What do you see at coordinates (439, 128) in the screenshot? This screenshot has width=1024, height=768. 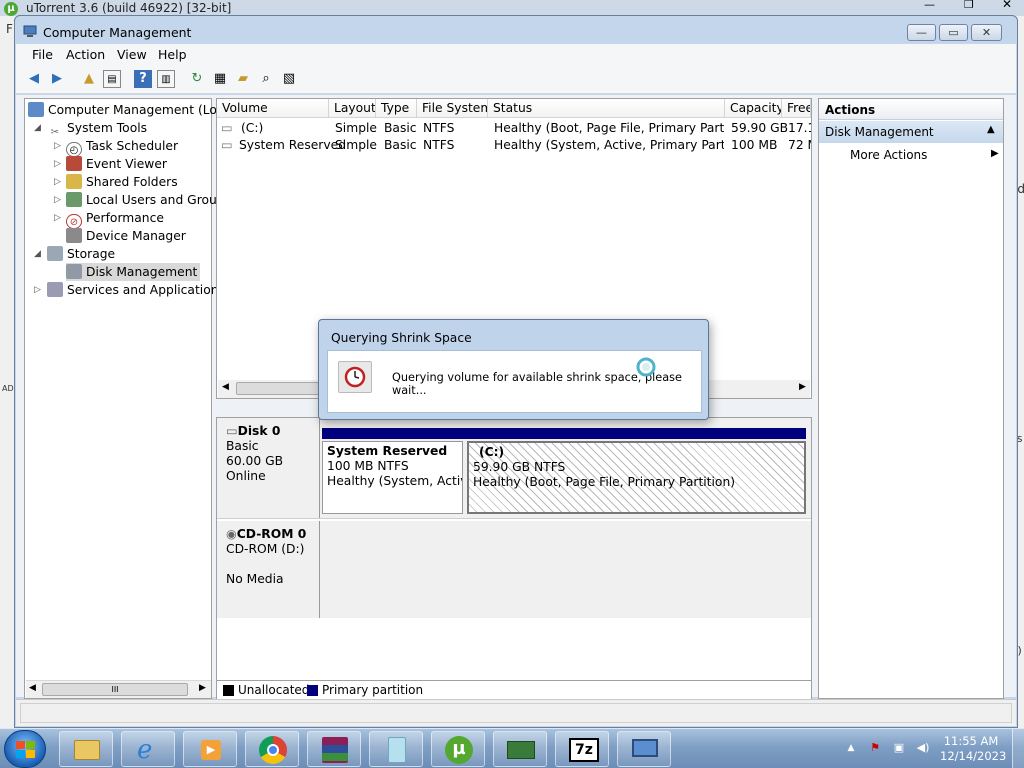 I see `cell-file-system: NTFS` at bounding box center [439, 128].